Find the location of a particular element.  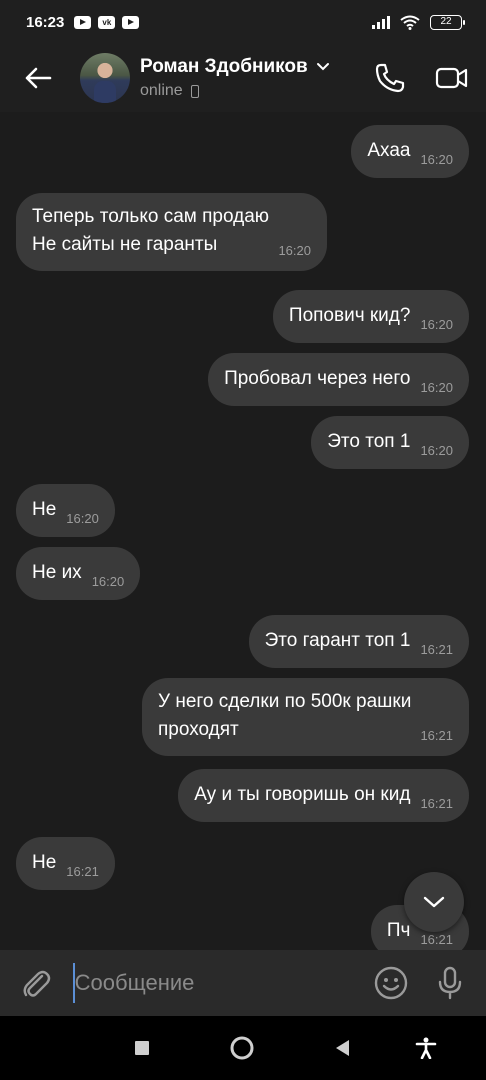

system-nav-bar is located at coordinates (243, 1048).